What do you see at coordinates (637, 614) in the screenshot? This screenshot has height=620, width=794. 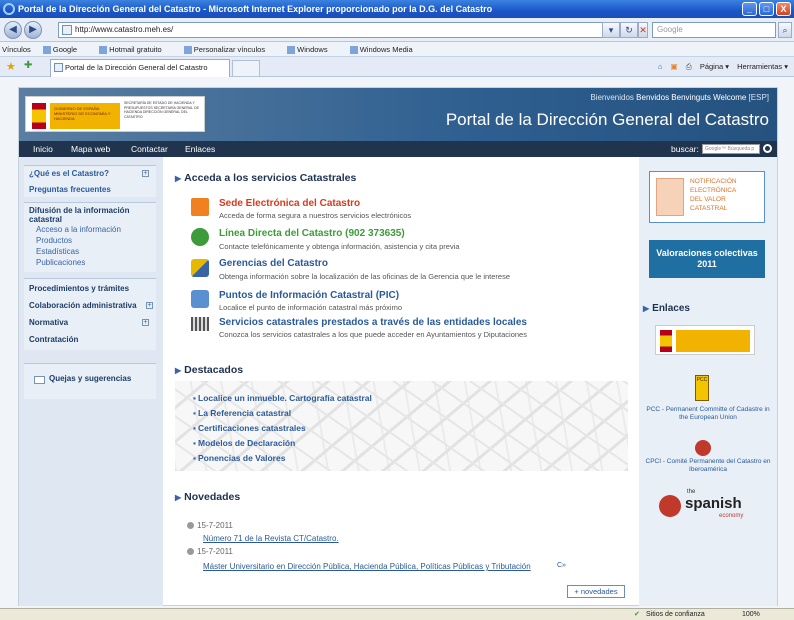 I see `check-icon: ✔` at bounding box center [637, 614].